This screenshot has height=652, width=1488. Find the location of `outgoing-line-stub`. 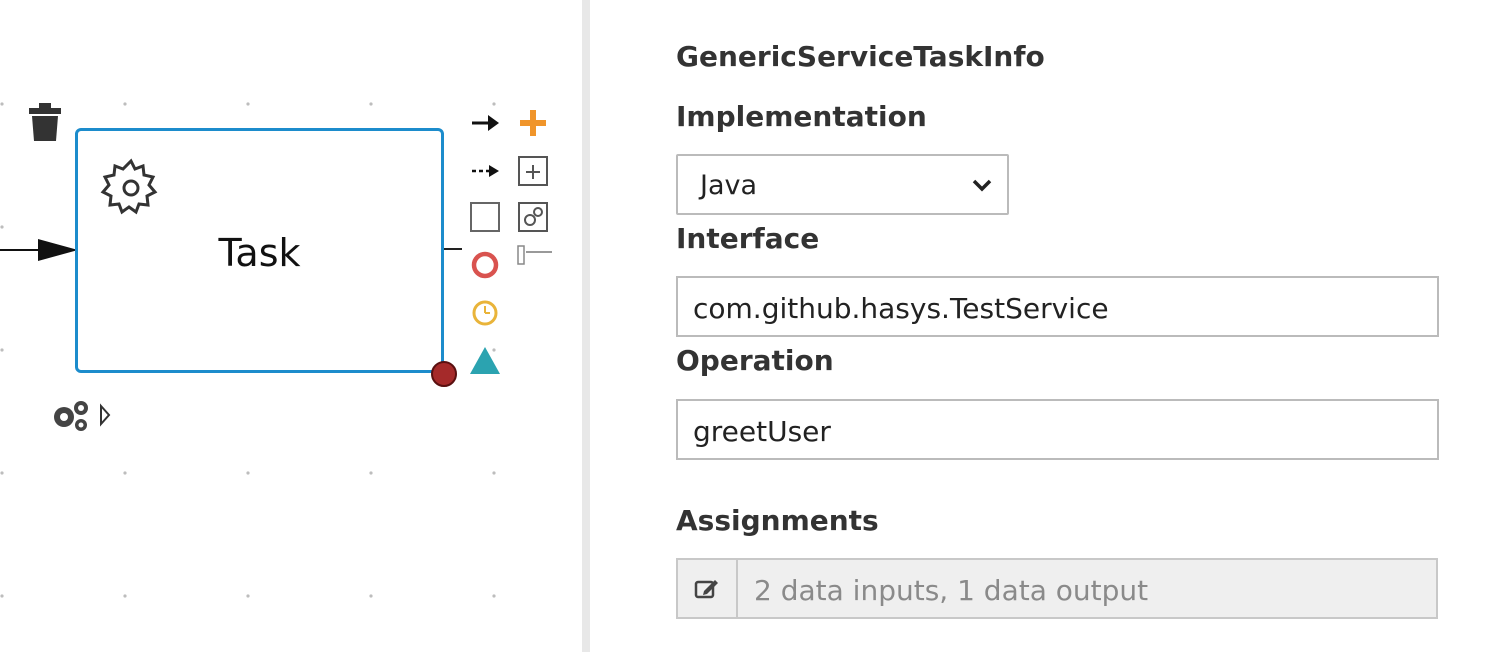

outgoing-line-stub is located at coordinates (453, 249).